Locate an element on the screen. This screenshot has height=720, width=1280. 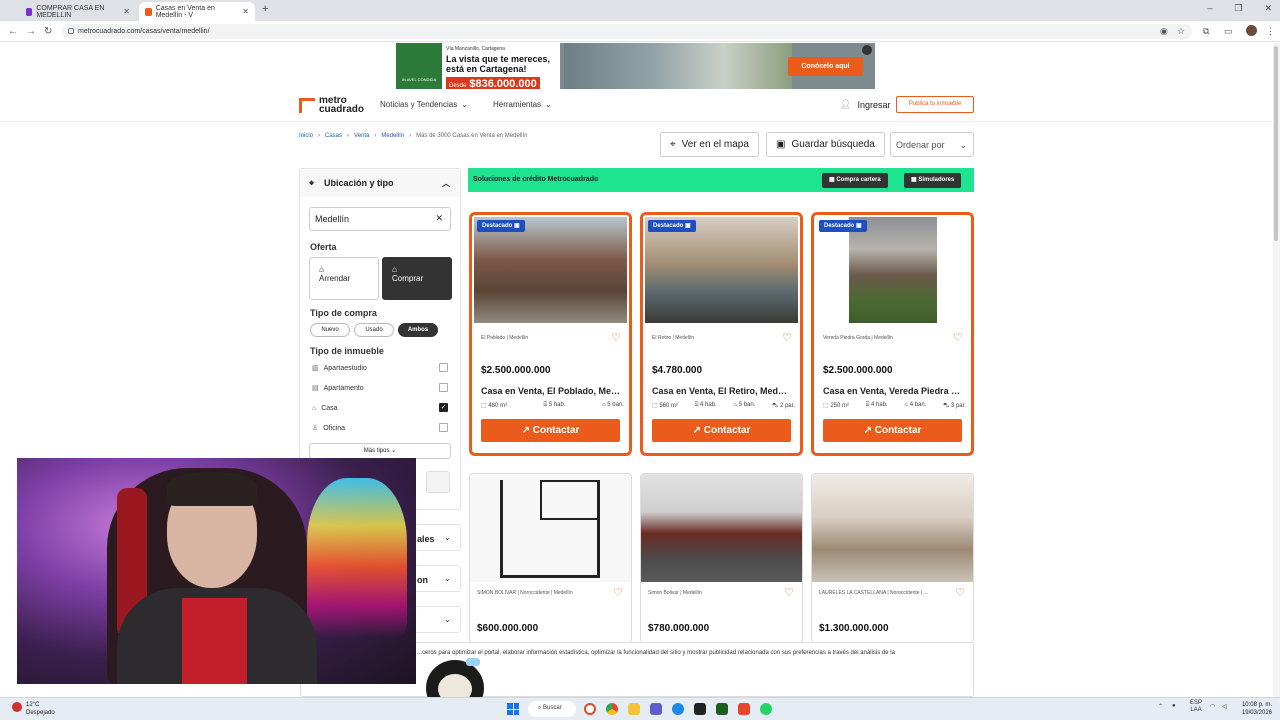
new-tab-button: + is located at coordinates (265, 9).